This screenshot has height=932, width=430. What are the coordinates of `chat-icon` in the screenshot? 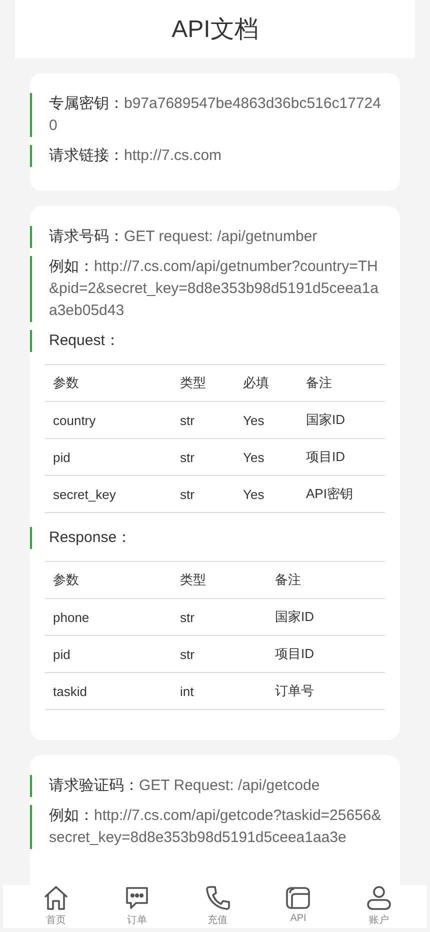 It's located at (137, 898).